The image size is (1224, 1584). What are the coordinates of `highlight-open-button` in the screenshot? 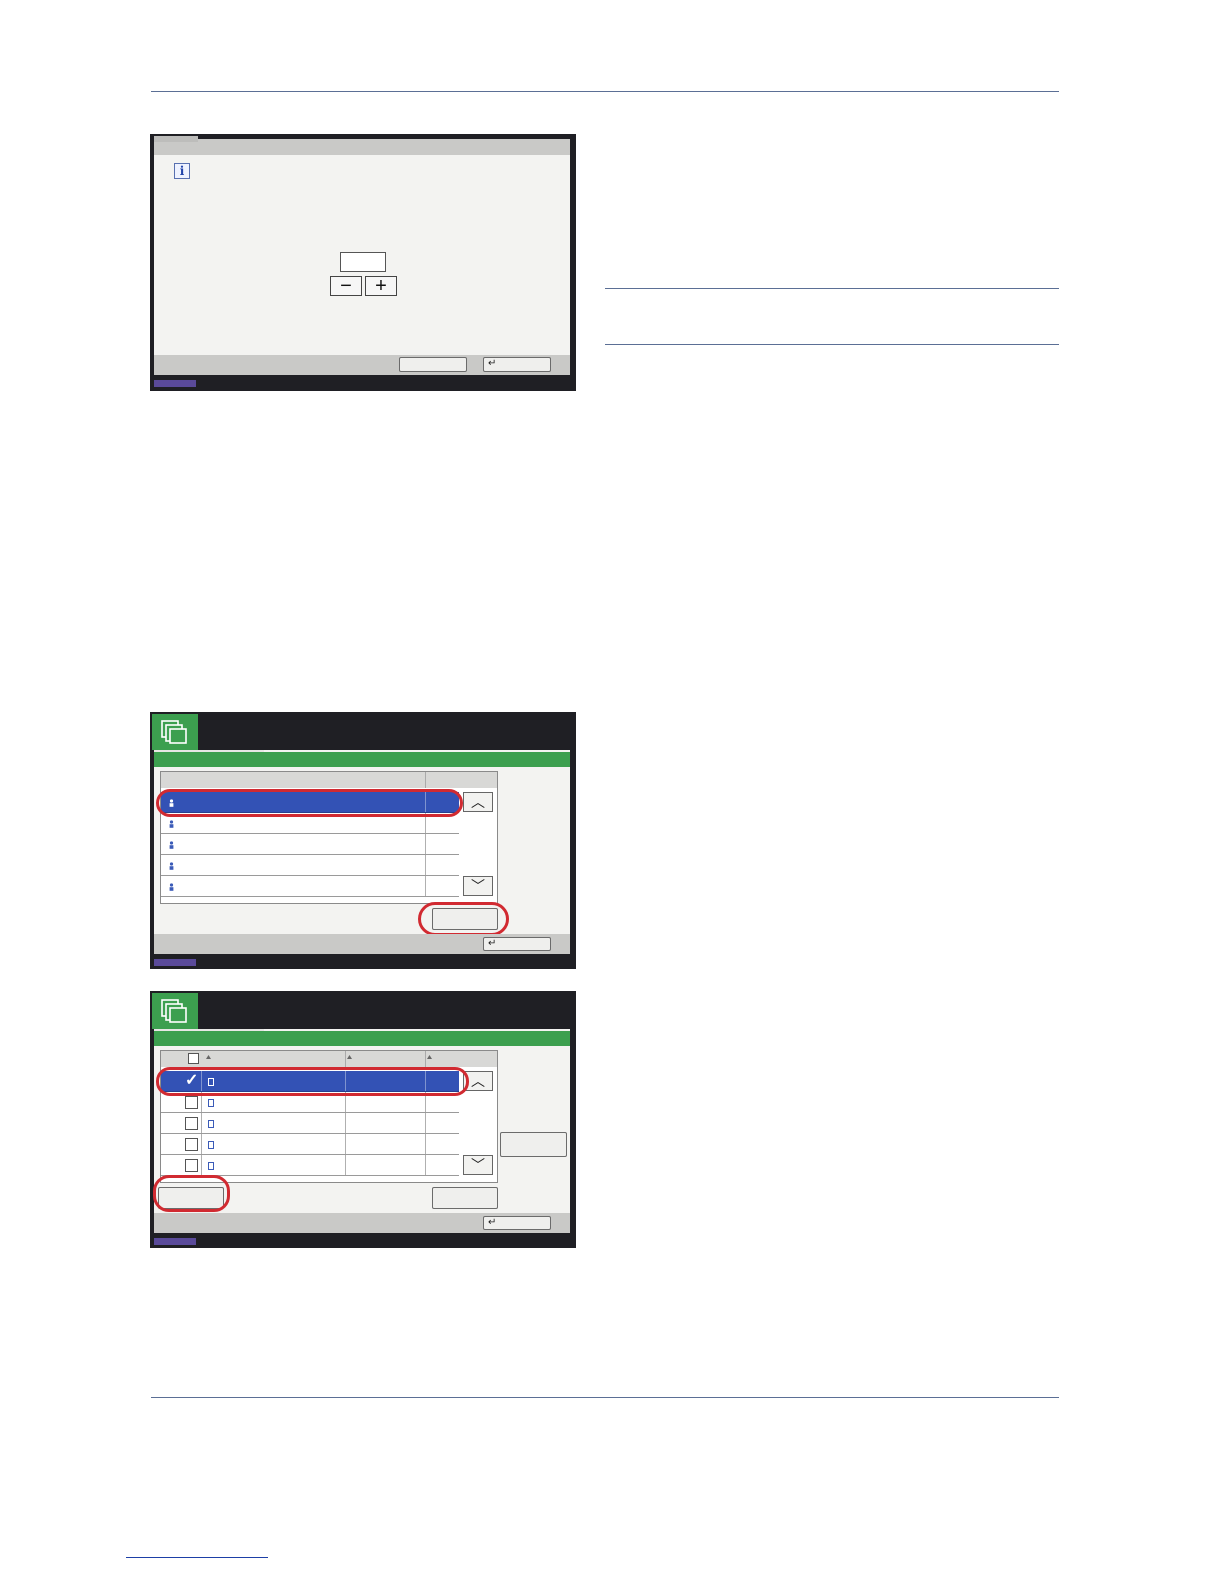 It's located at (463, 919).